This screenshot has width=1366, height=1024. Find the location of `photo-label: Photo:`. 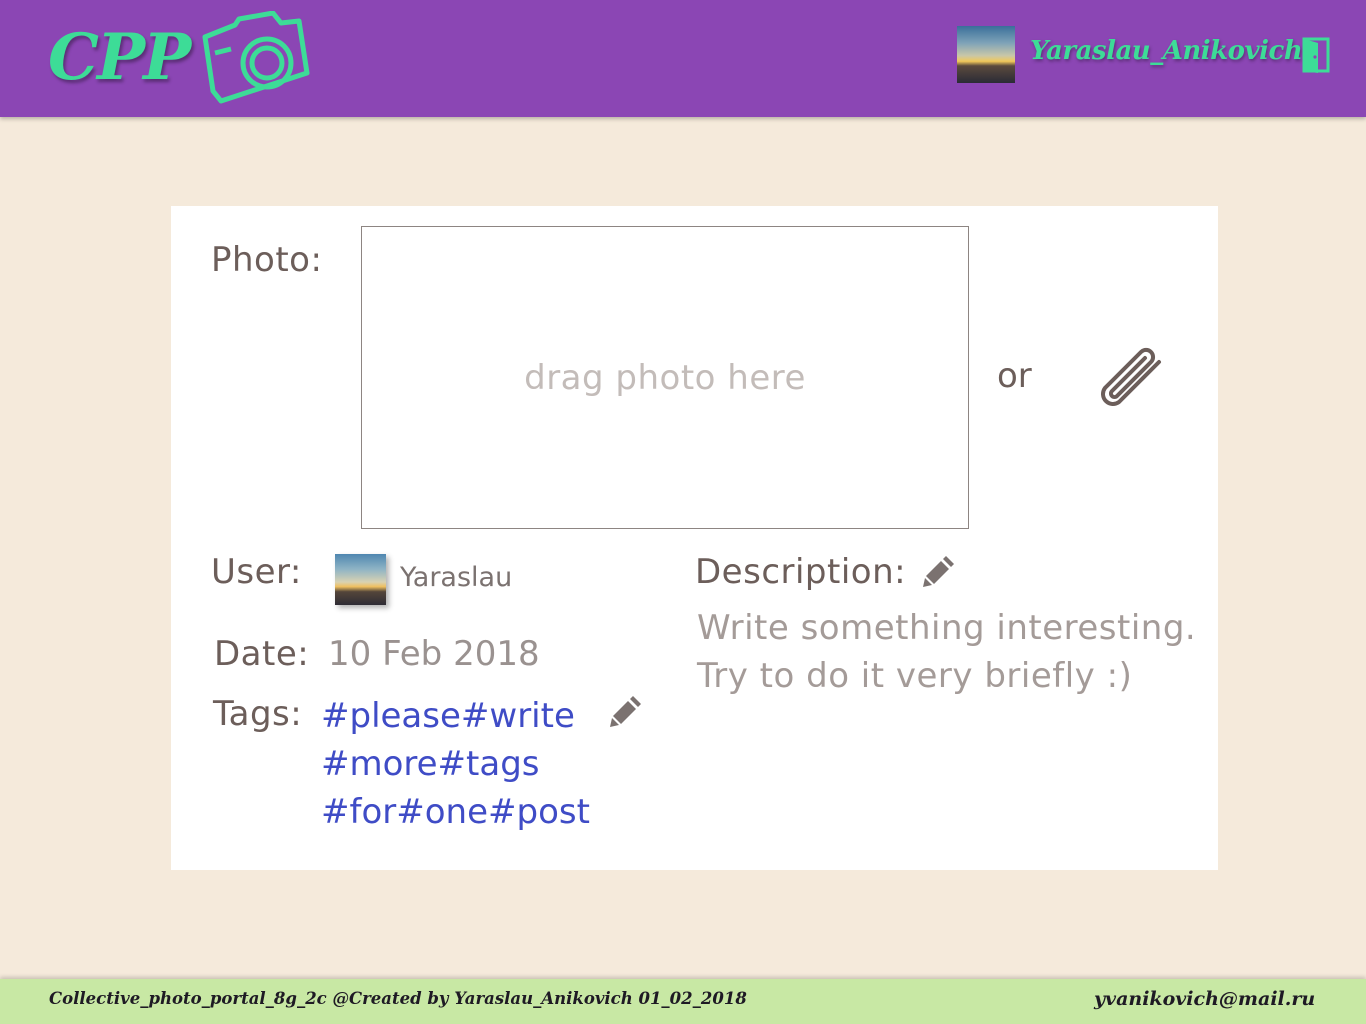

photo-label: Photo: is located at coordinates (267, 260).